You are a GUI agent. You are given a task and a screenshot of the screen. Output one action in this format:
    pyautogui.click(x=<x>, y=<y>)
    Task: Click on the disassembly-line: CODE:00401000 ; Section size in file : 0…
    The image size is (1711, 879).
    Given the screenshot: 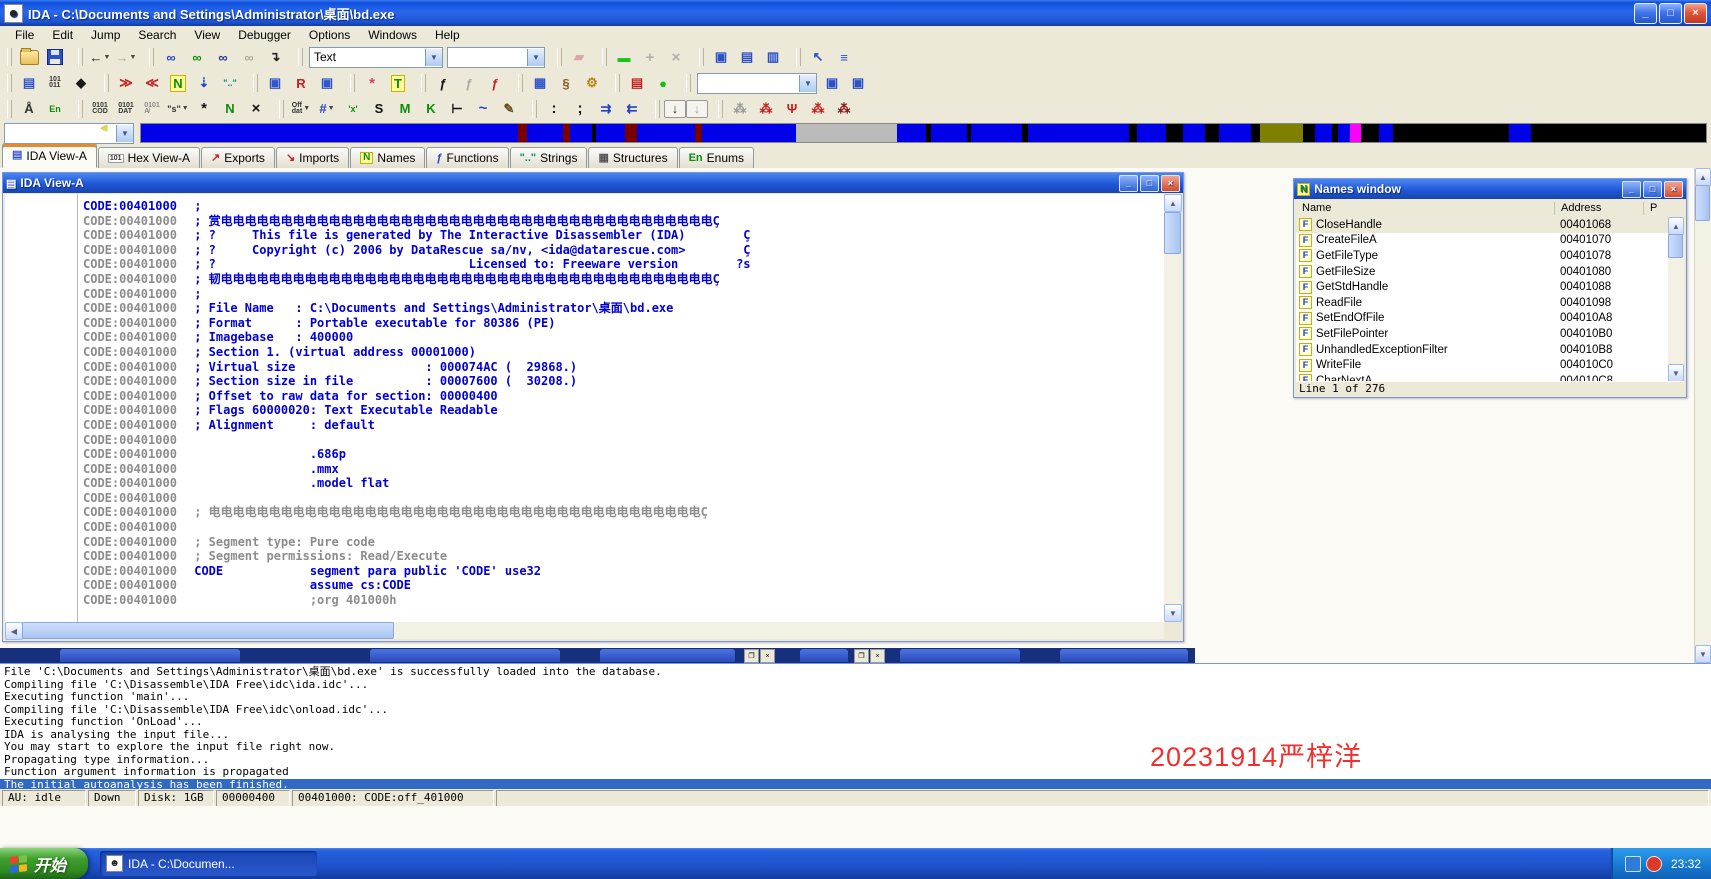 What is the action you would take?
    pyautogui.click(x=584, y=381)
    